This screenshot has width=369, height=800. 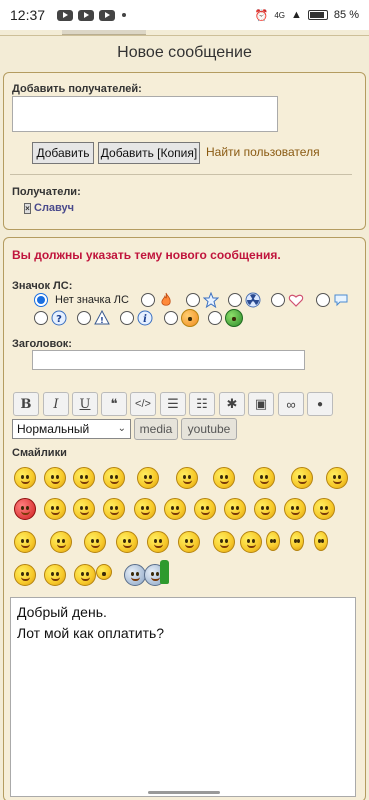 What do you see at coordinates (146, 255) in the screenshot?
I see `error-message: Вы должны указать тему нового сообщения.` at bounding box center [146, 255].